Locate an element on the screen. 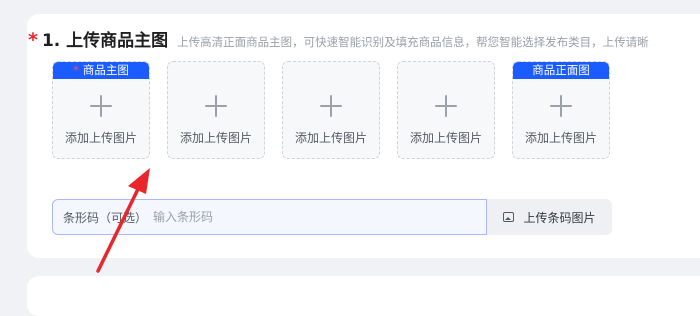 This screenshot has width=700, height=316. upload-tile-4: 添加上传图片 is located at coordinates (446, 110).